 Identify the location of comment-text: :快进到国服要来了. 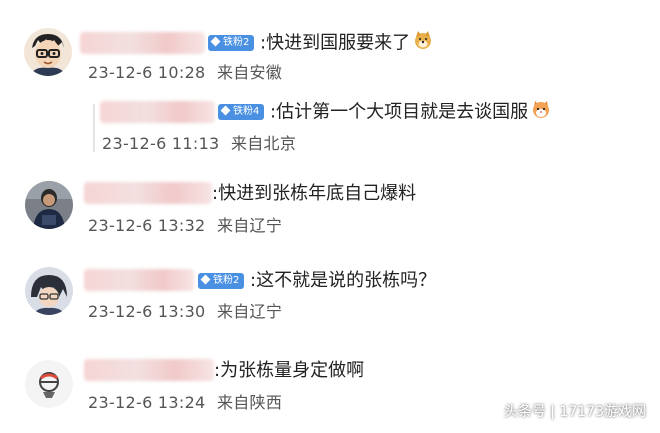
(346, 43).